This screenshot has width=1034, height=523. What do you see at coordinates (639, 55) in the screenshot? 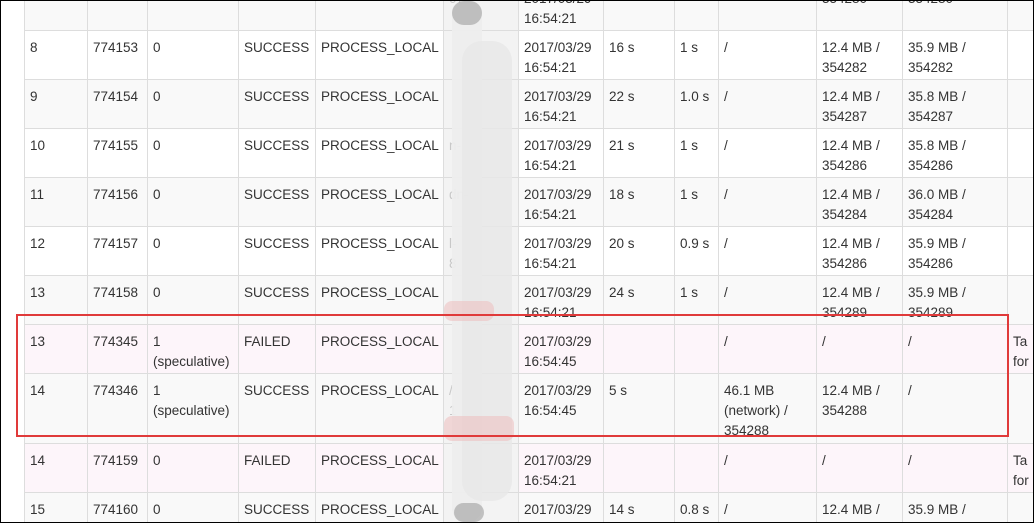
I see `cell-duration: 16 s` at bounding box center [639, 55].